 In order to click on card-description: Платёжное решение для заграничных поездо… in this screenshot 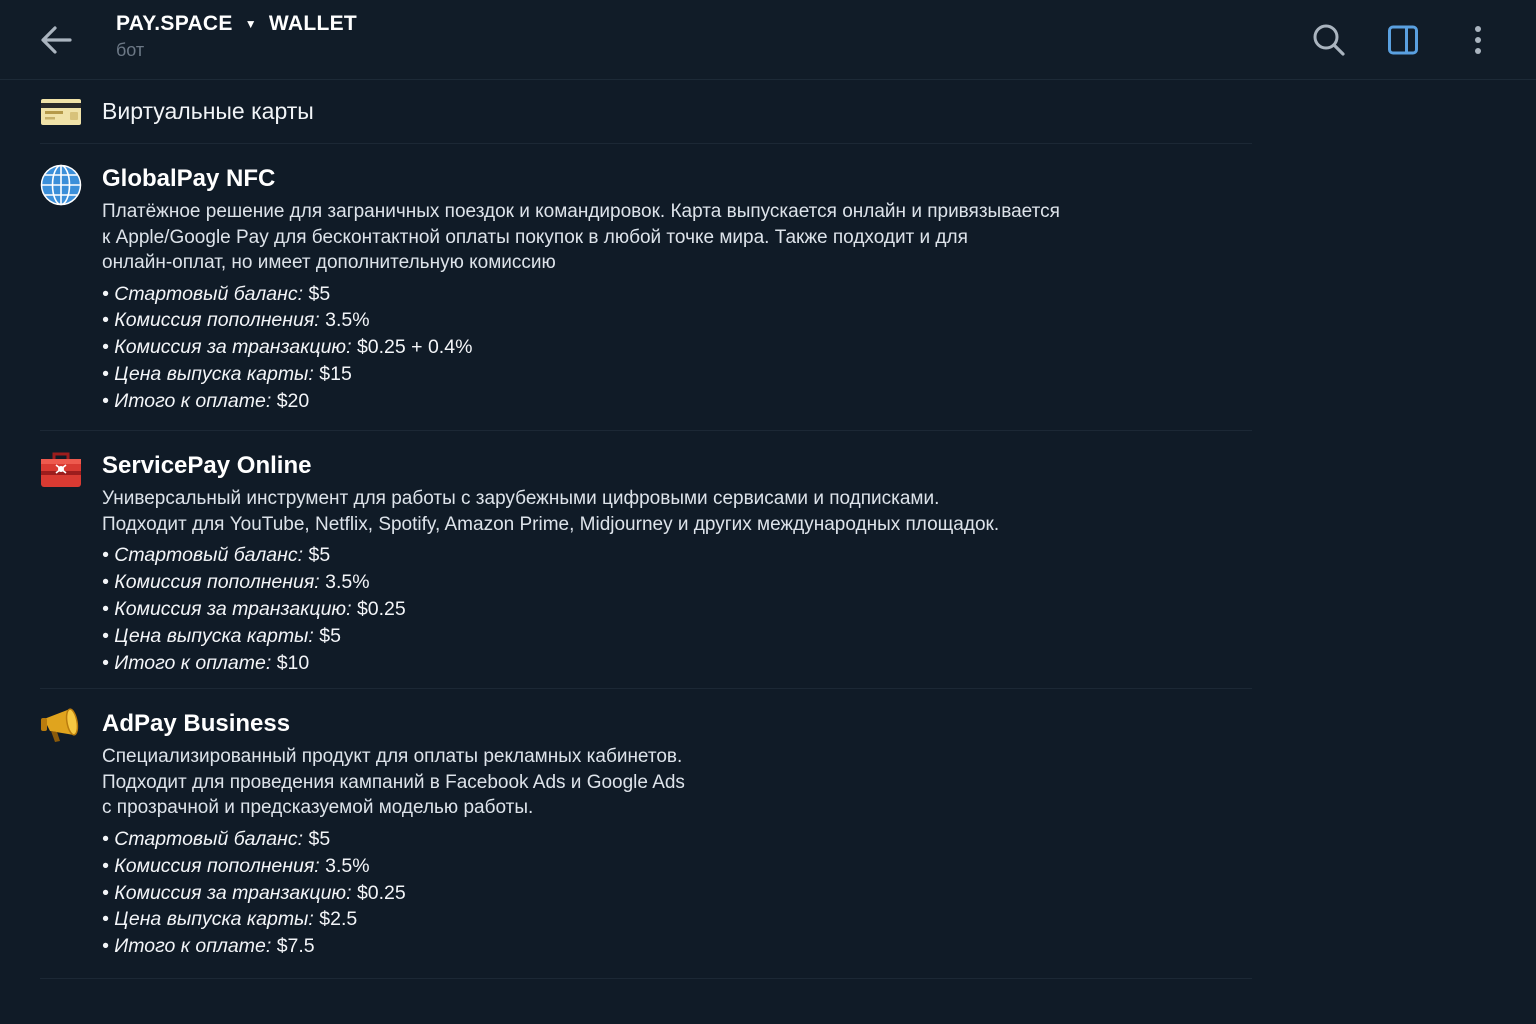, I will do `click(677, 237)`.